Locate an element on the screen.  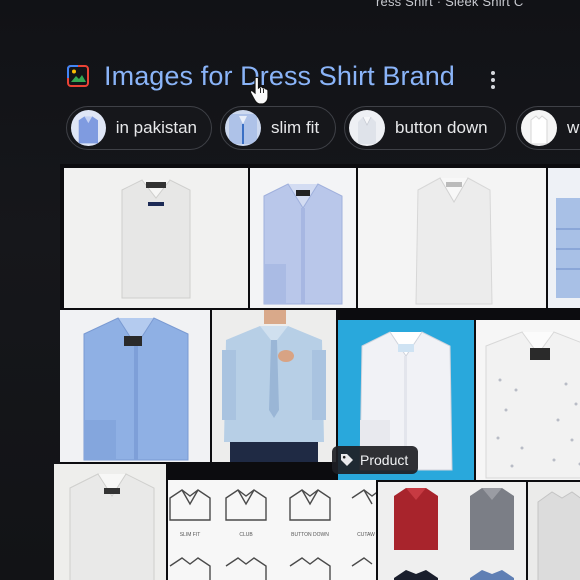
image-result-white-shirt is located at coordinates (452, 238).